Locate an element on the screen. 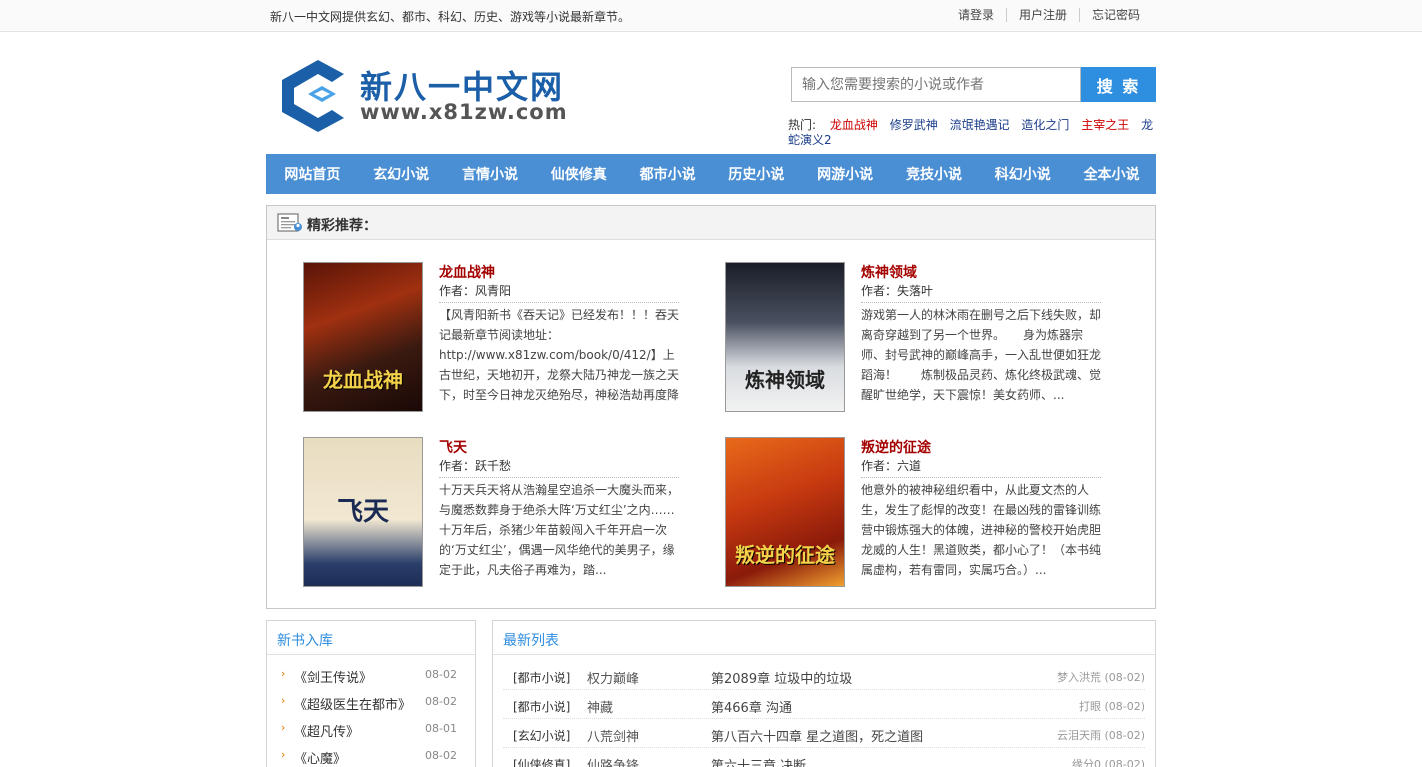  chapter-link: 第466章 沟通 is located at coordinates (751, 706).